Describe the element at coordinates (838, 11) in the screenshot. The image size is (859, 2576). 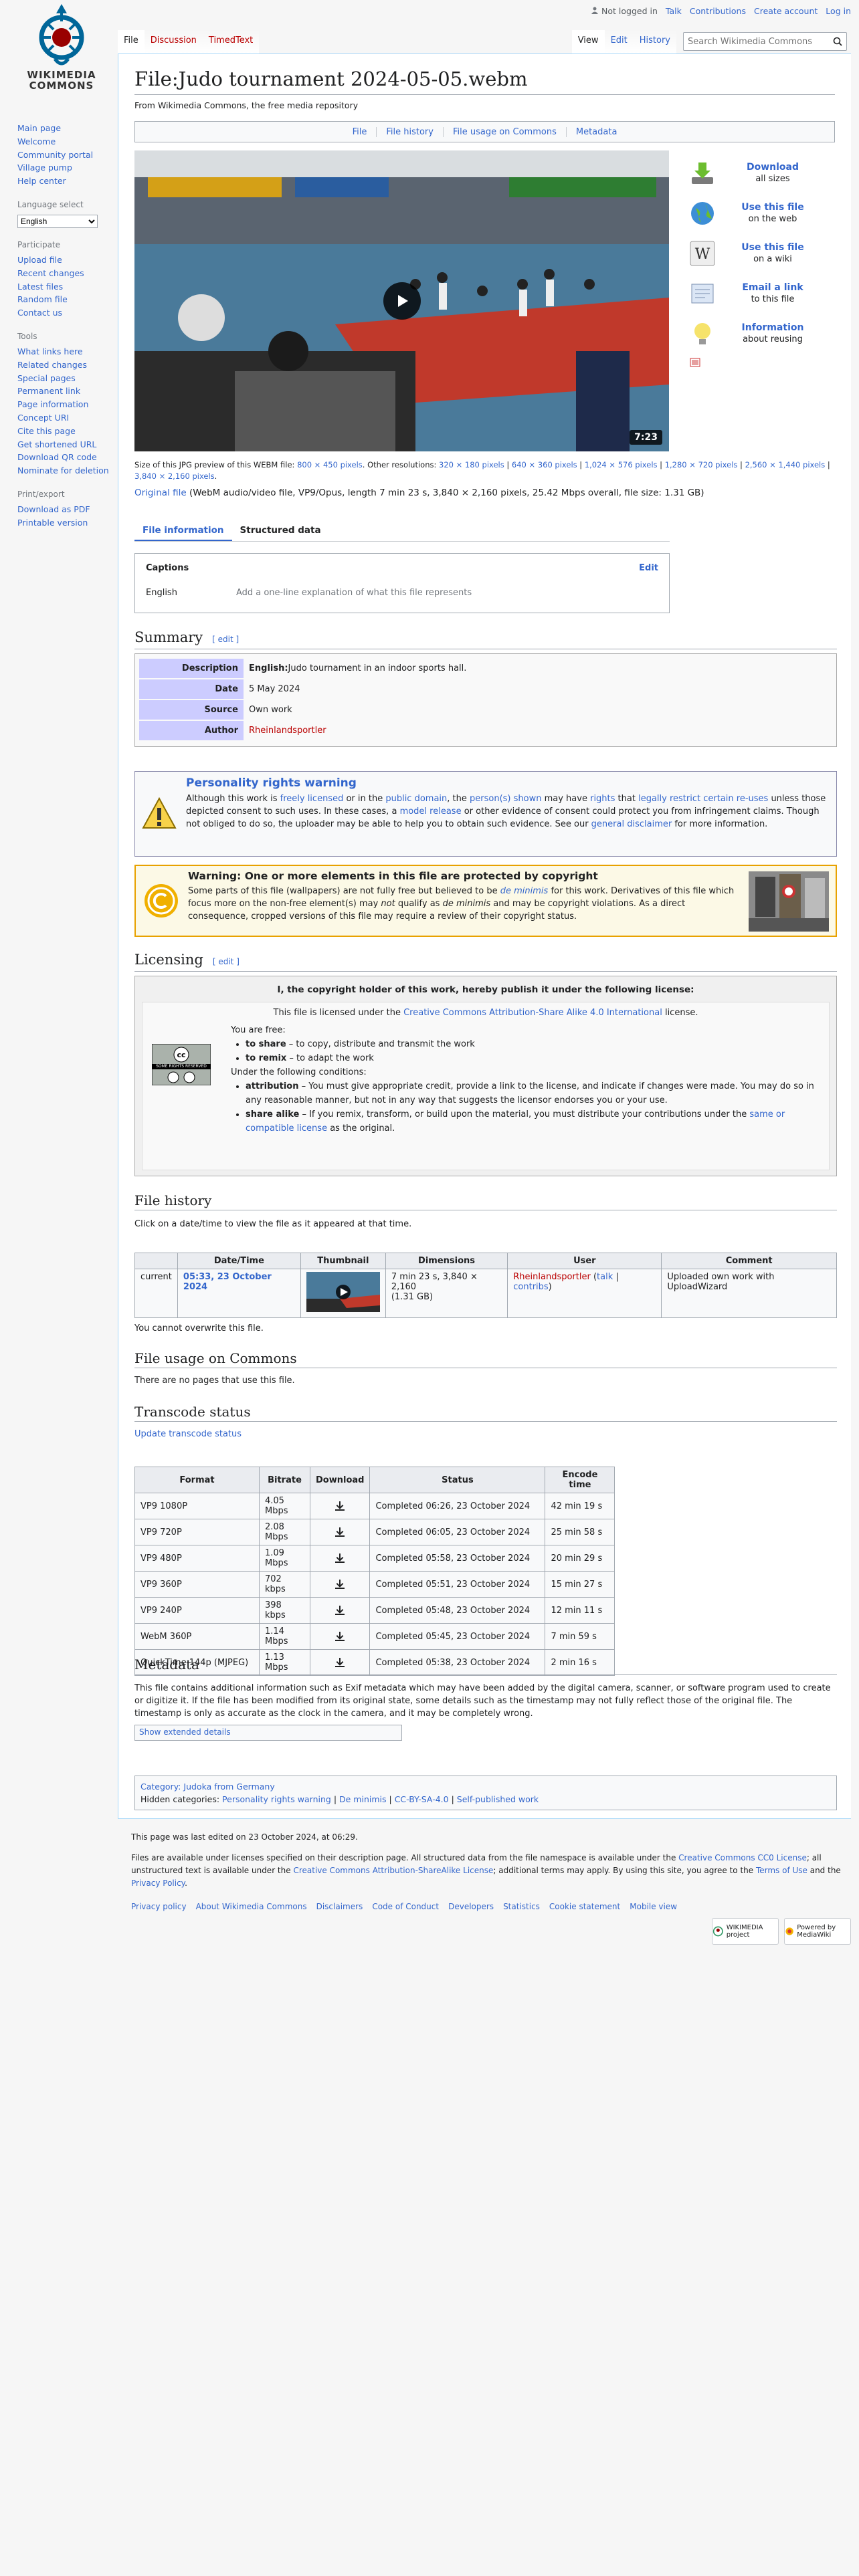
I see `login-link: Log in` at that location.